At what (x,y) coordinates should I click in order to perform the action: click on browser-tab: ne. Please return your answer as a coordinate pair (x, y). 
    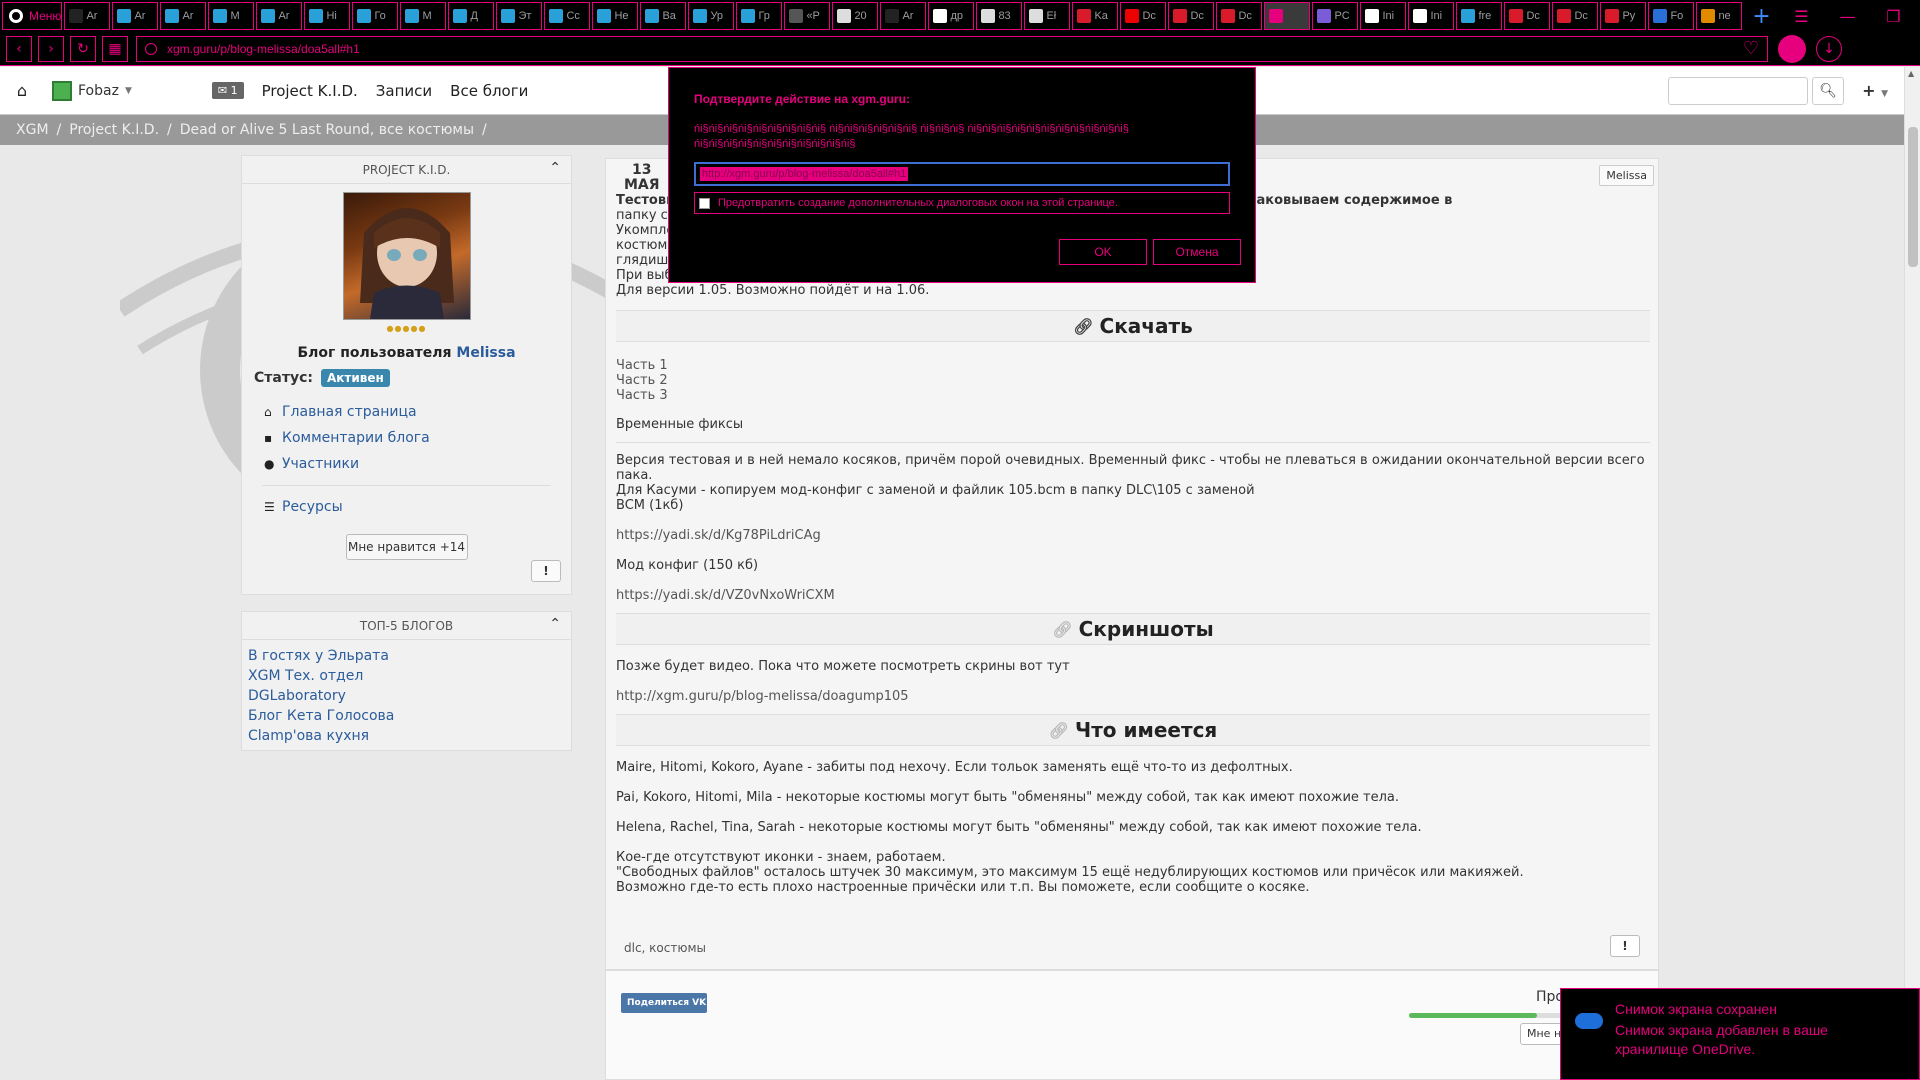
    Looking at the image, I should click on (1719, 16).